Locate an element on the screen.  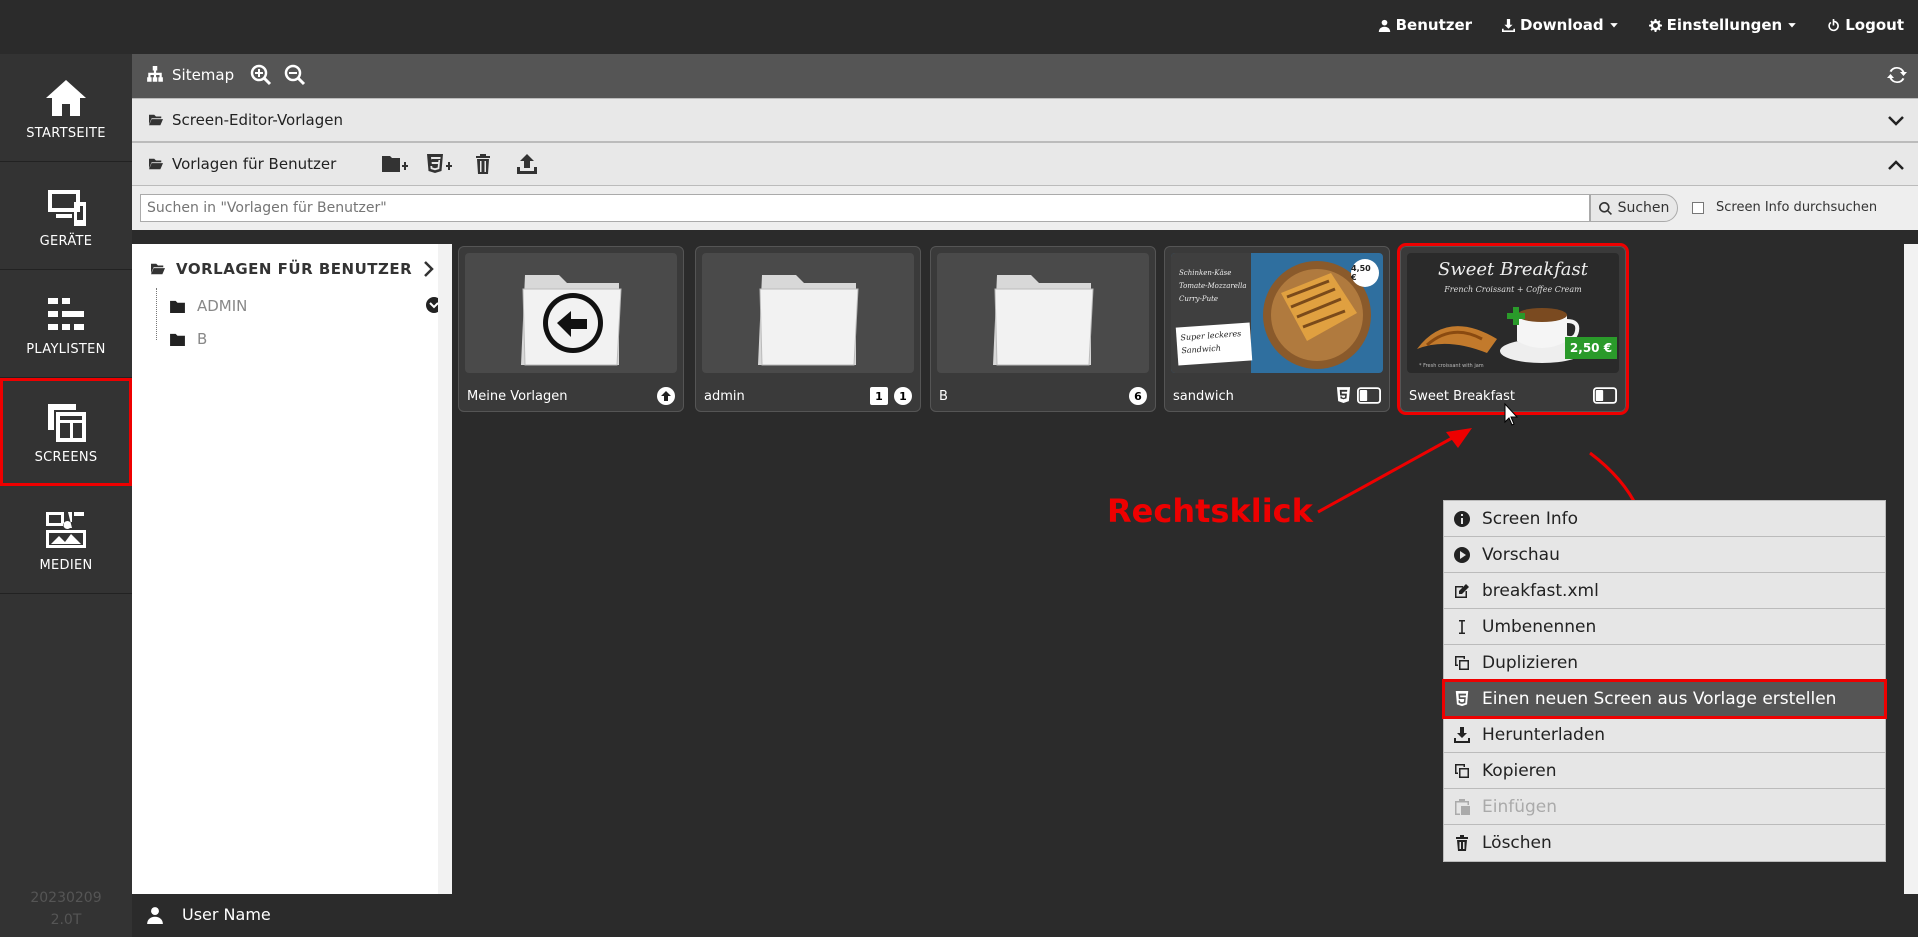
download-menu: Download is located at coordinates (1560, 25).